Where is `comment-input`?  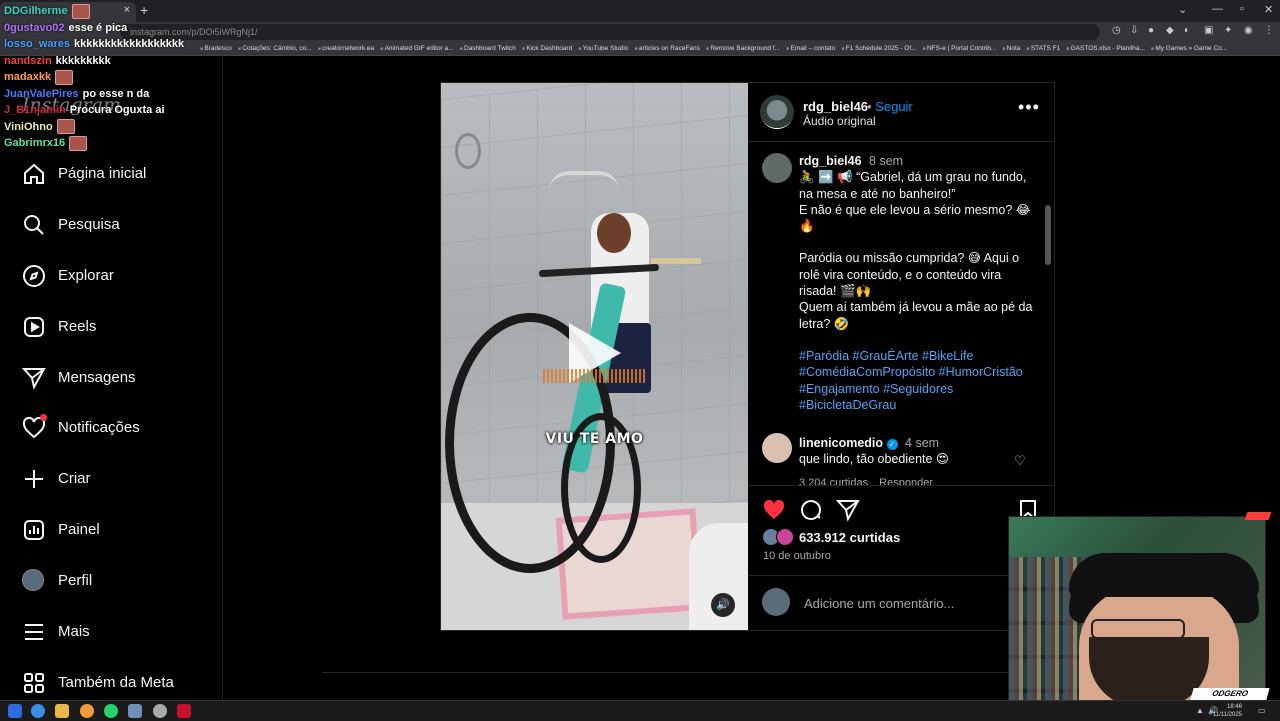
comment-input is located at coordinates (919, 603).